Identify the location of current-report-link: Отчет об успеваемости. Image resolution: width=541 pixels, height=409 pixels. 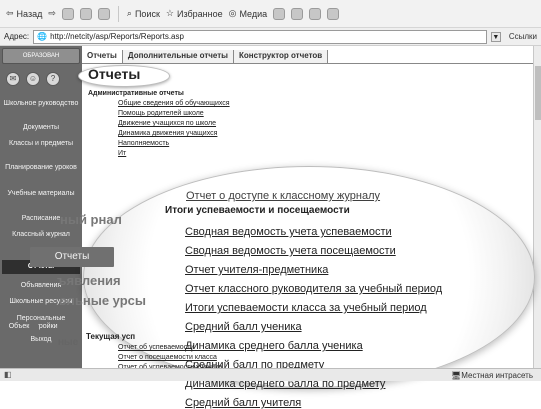
(156, 347).